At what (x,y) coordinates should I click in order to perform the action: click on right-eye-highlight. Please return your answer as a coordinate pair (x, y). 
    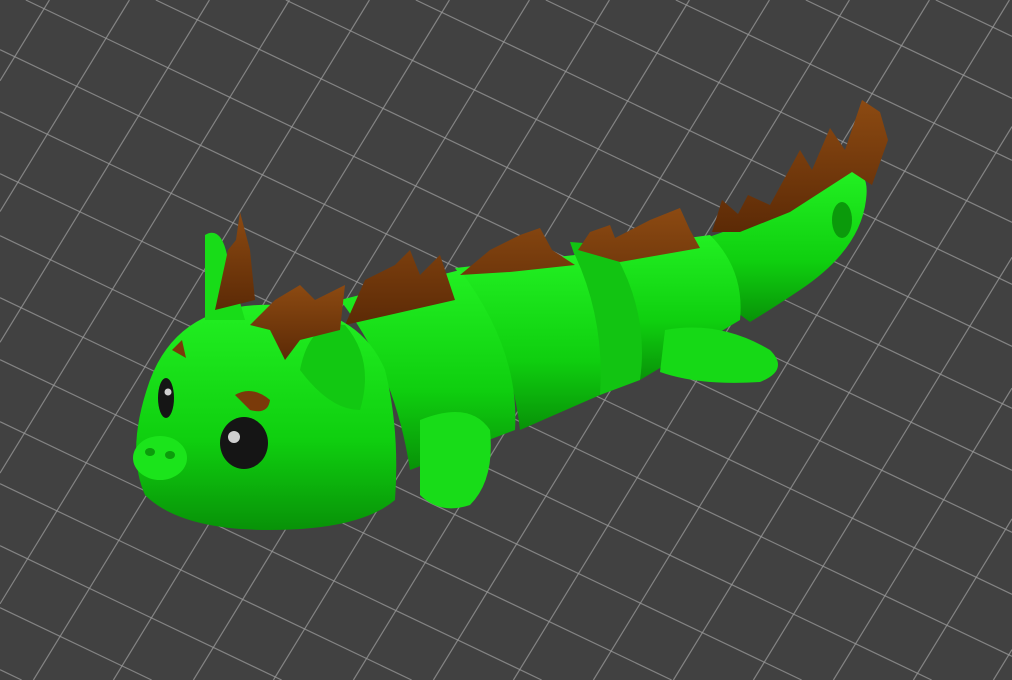
    Looking at the image, I should click on (234, 437).